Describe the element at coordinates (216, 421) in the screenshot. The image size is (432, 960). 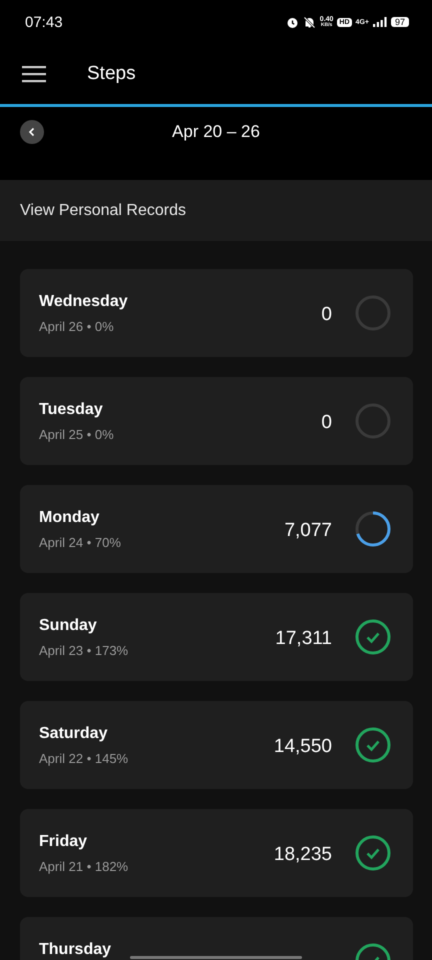
I see `day-card: Tuesday April 25 • 0% 0` at that location.